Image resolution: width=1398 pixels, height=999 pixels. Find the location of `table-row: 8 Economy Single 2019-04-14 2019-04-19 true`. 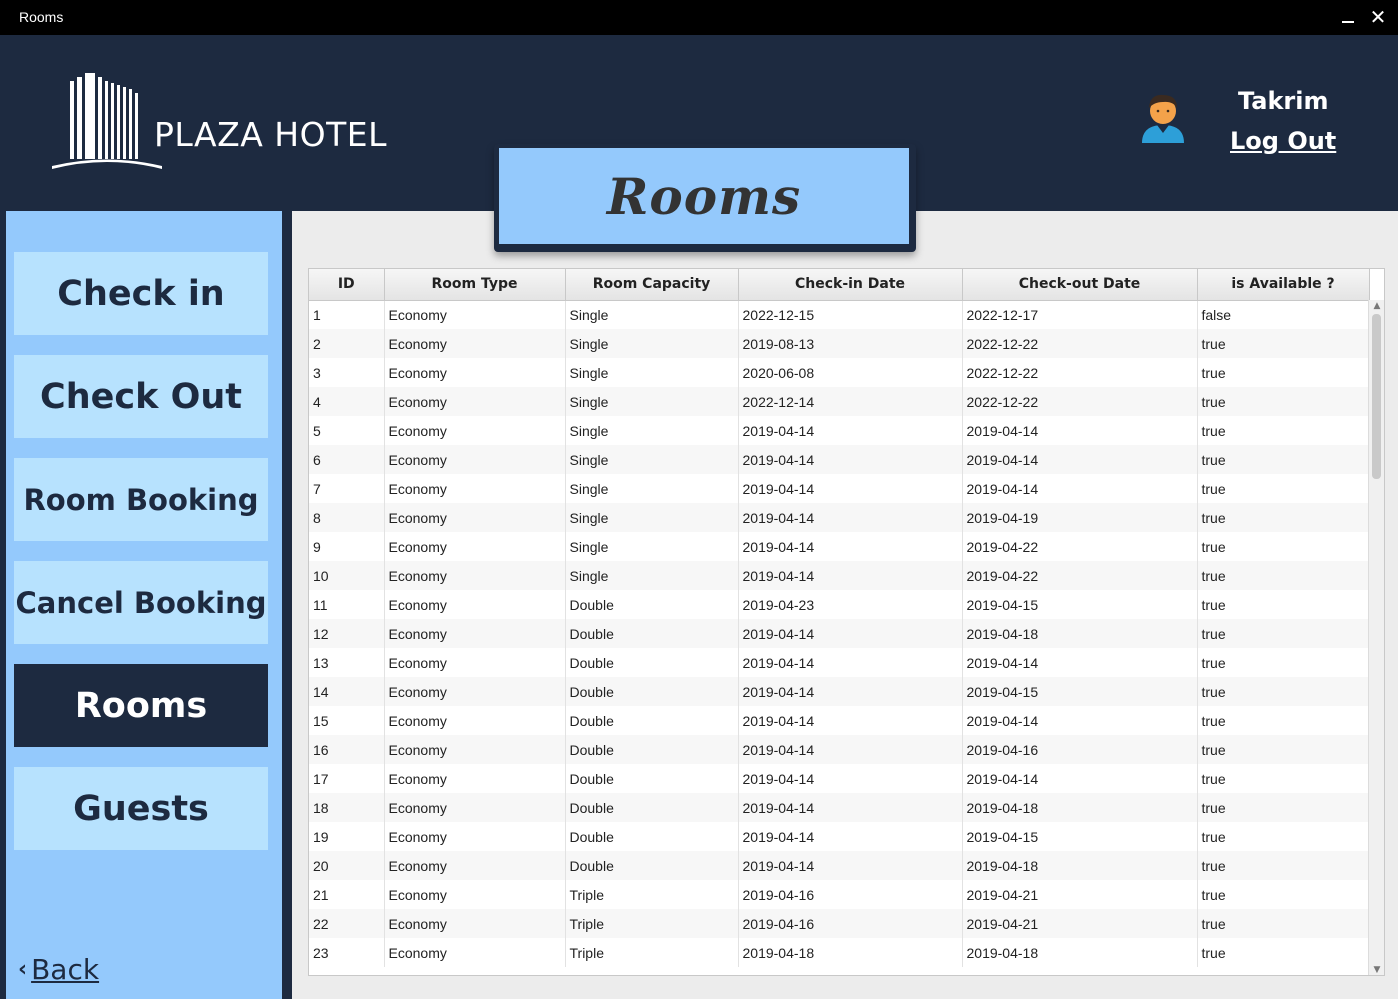

table-row: 8 Economy Single 2019-04-14 2019-04-19 true is located at coordinates (839, 517).